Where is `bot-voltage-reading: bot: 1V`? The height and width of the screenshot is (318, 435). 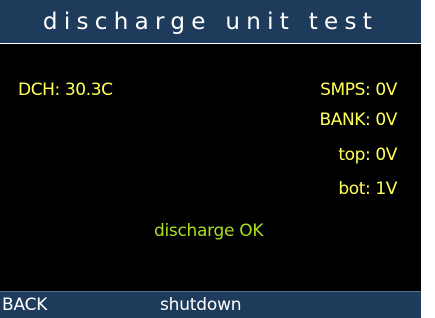
bot-voltage-reading: bot: 1V is located at coordinates (367, 189).